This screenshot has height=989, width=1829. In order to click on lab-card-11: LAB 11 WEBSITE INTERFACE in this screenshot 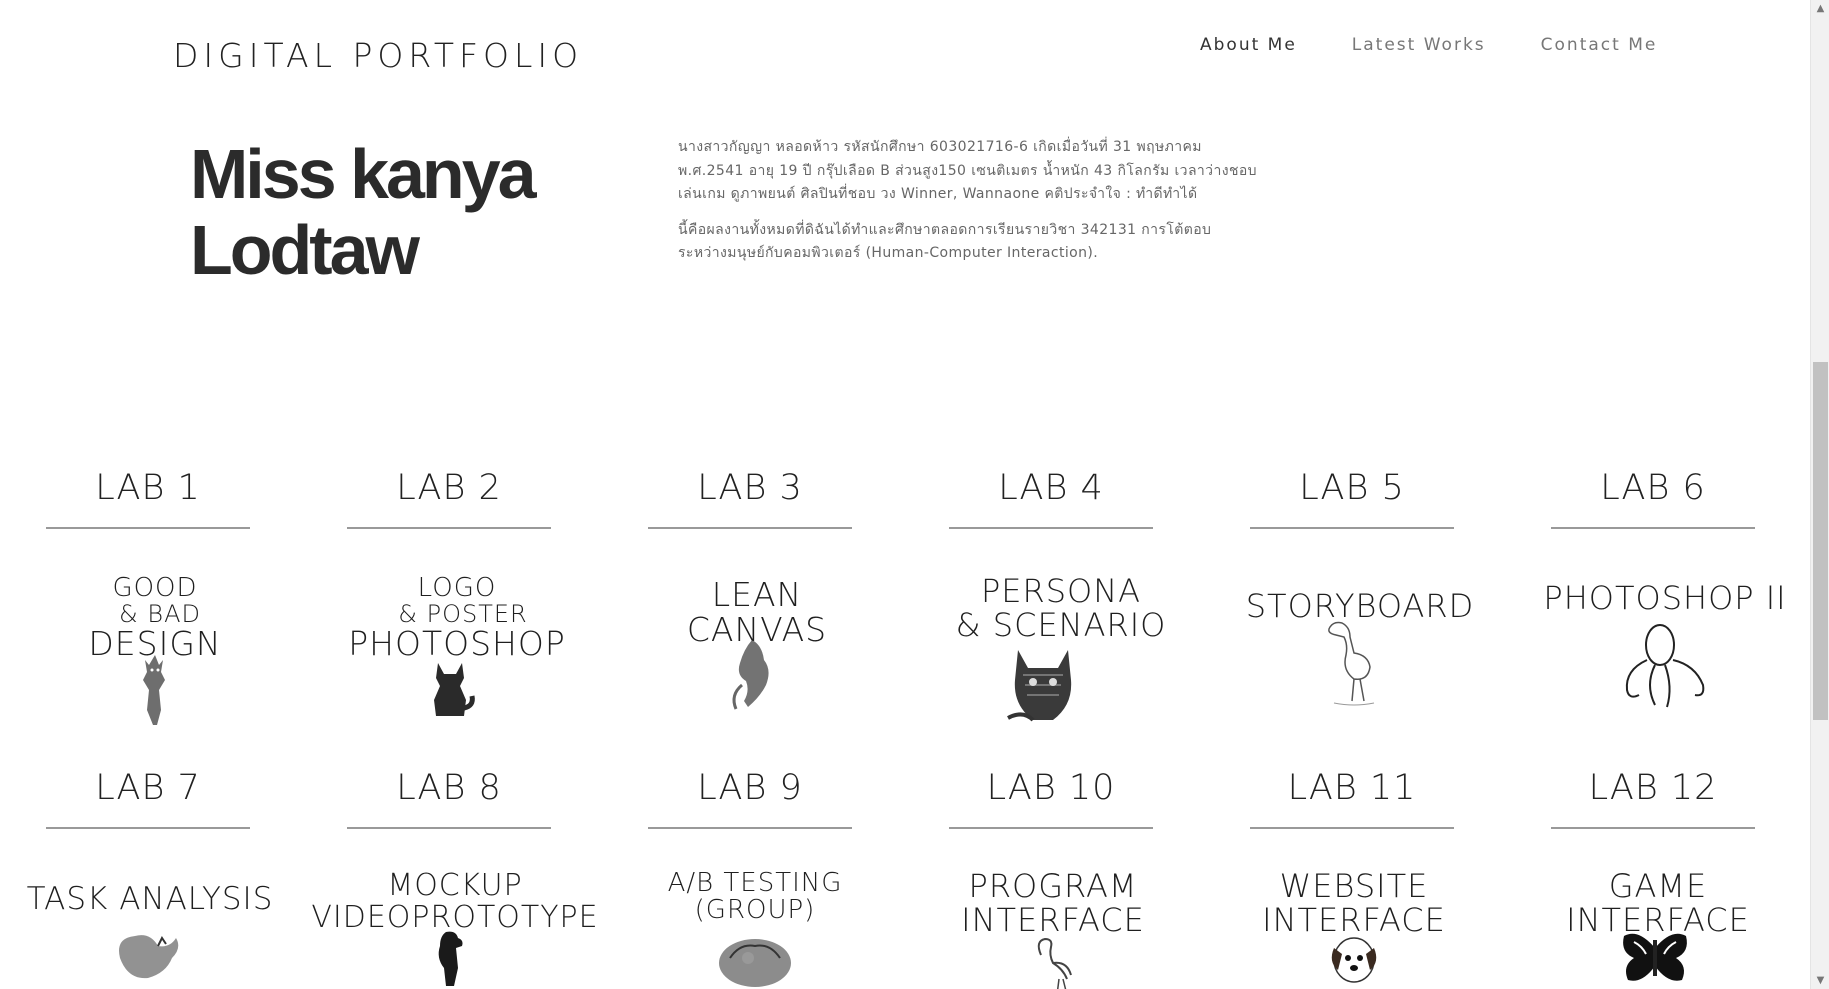, I will do `click(1334, 494)`.